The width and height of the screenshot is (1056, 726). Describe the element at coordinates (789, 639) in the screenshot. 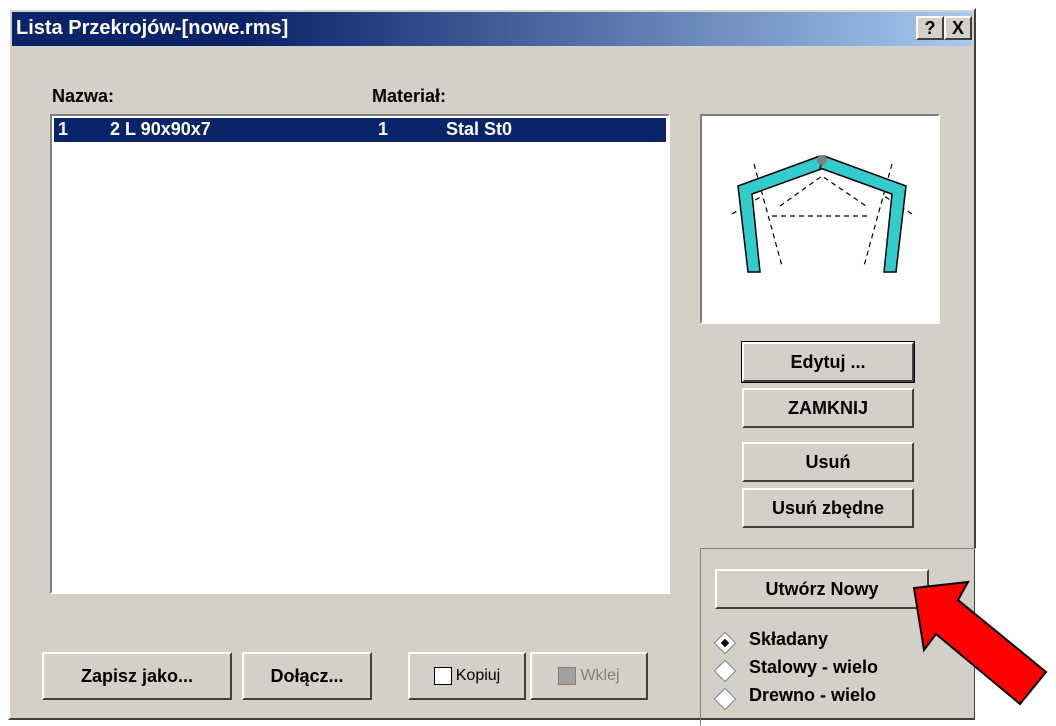

I see `radio-folded-label: Składany` at that location.